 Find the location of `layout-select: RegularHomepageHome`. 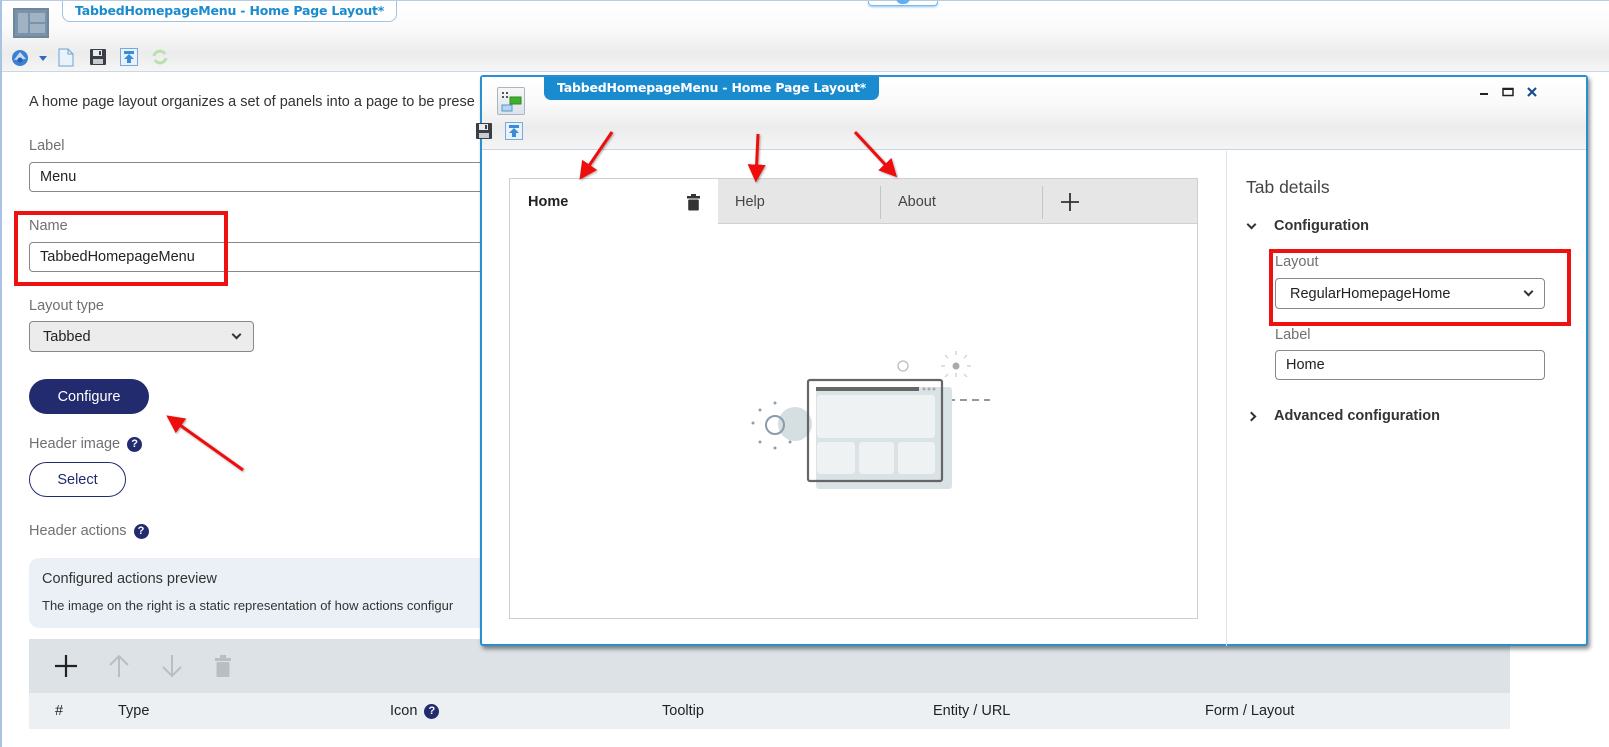

layout-select: RegularHomepageHome is located at coordinates (1410, 293).